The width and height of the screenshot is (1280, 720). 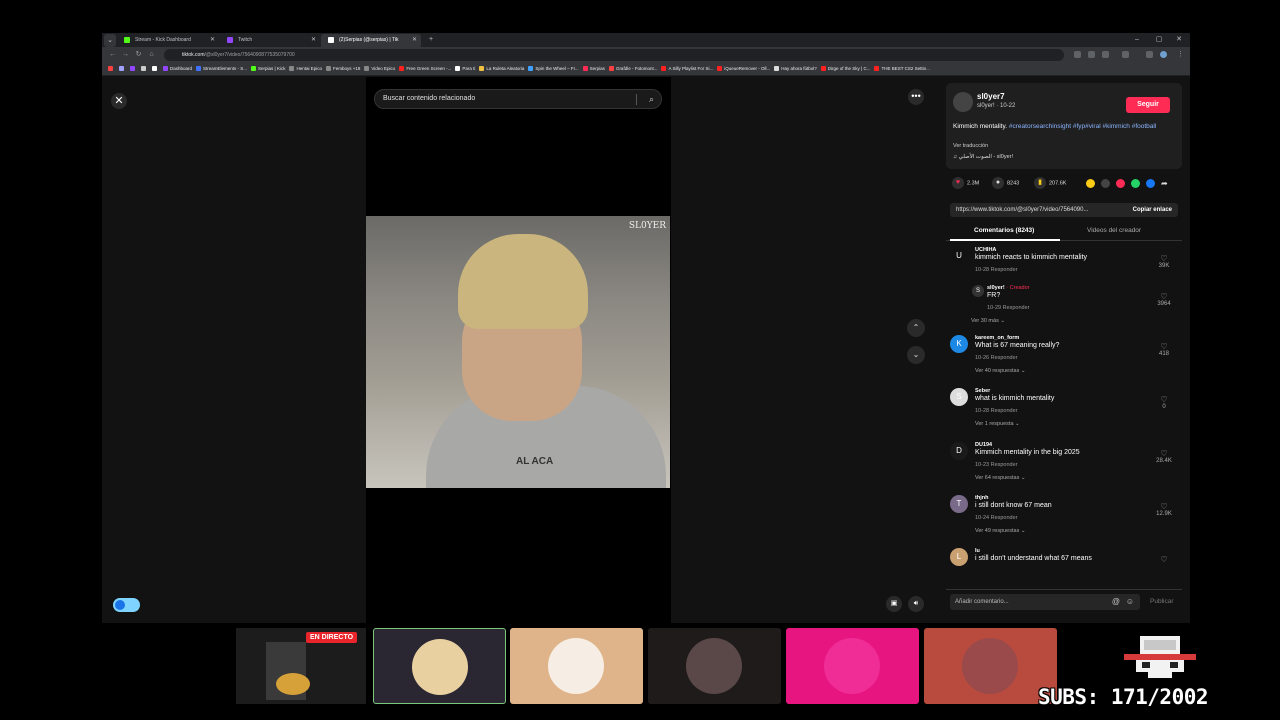 I want to click on video-player: SL0YER AL ACA, so click(x=518, y=352).